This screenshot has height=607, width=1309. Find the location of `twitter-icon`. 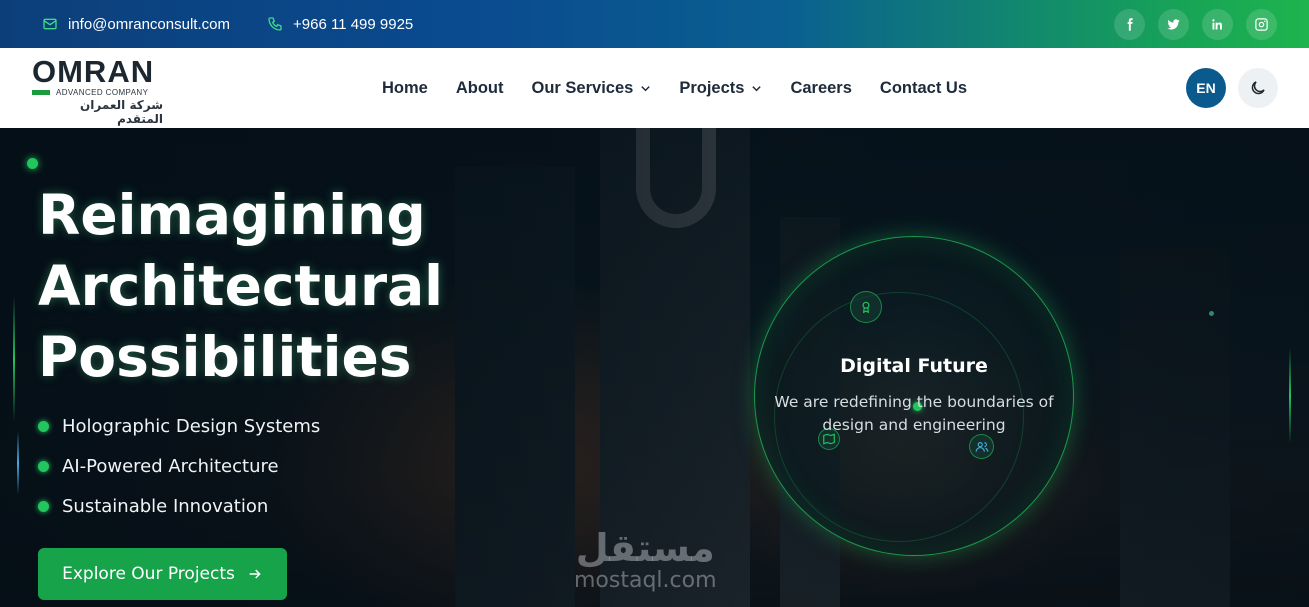

twitter-icon is located at coordinates (1173, 24).